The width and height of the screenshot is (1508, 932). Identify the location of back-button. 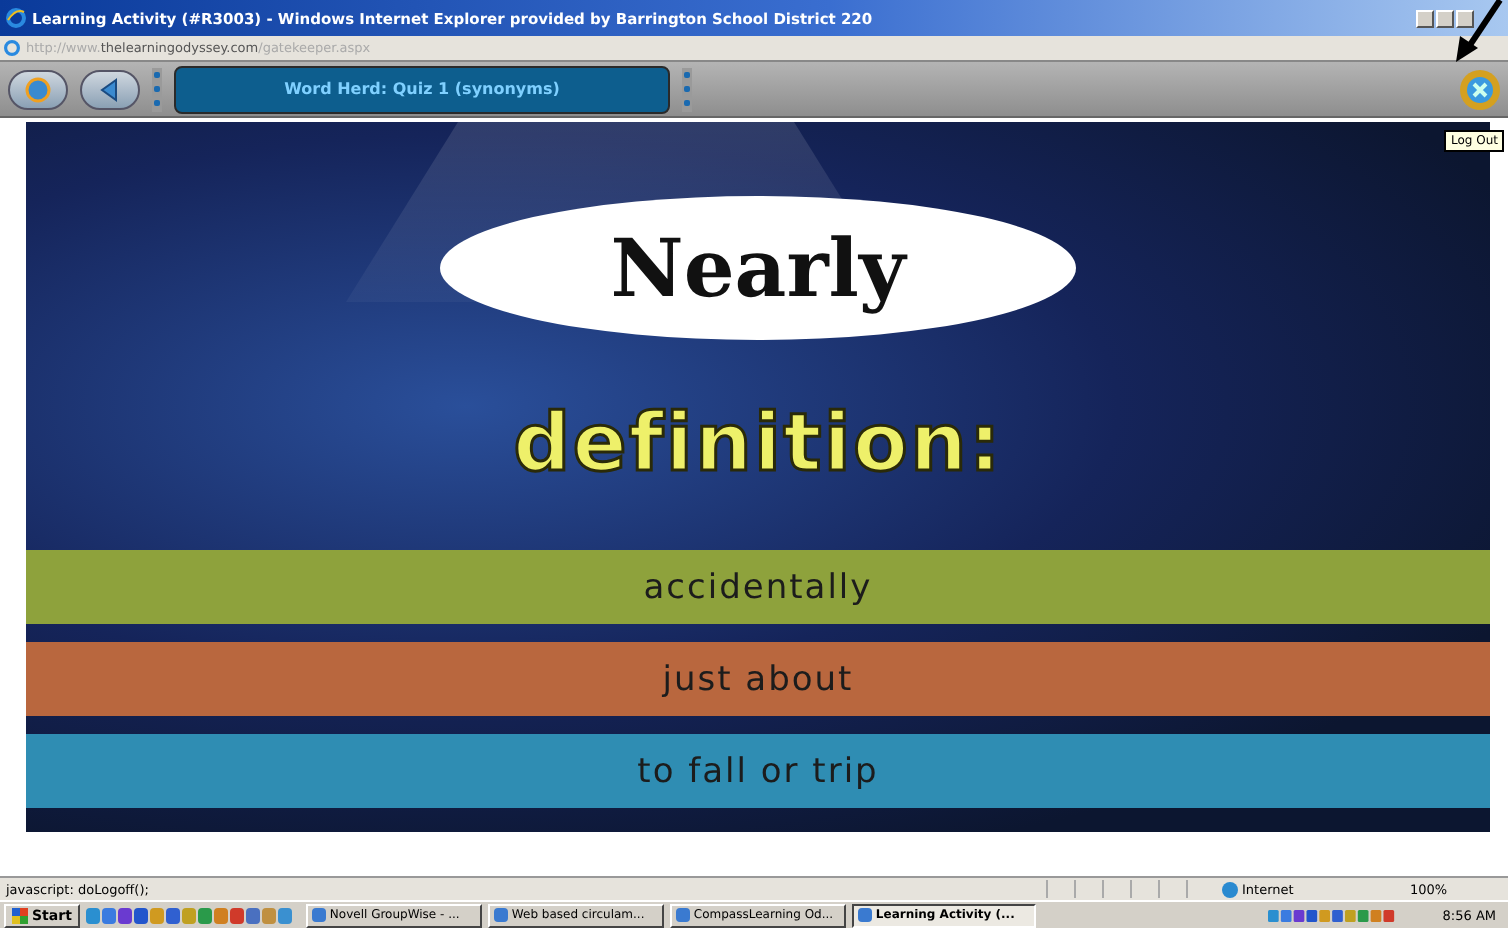
(110, 89).